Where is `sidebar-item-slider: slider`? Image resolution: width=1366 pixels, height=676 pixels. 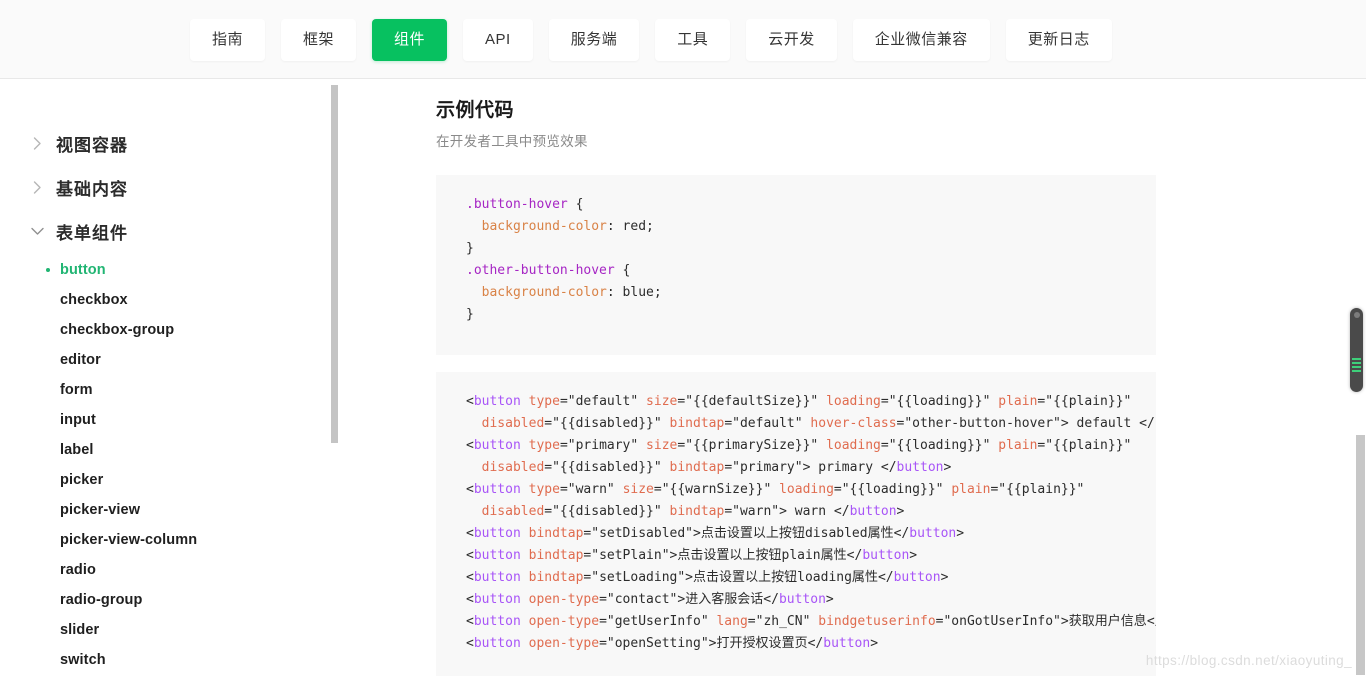 sidebar-item-slider: slider is located at coordinates (163, 630).